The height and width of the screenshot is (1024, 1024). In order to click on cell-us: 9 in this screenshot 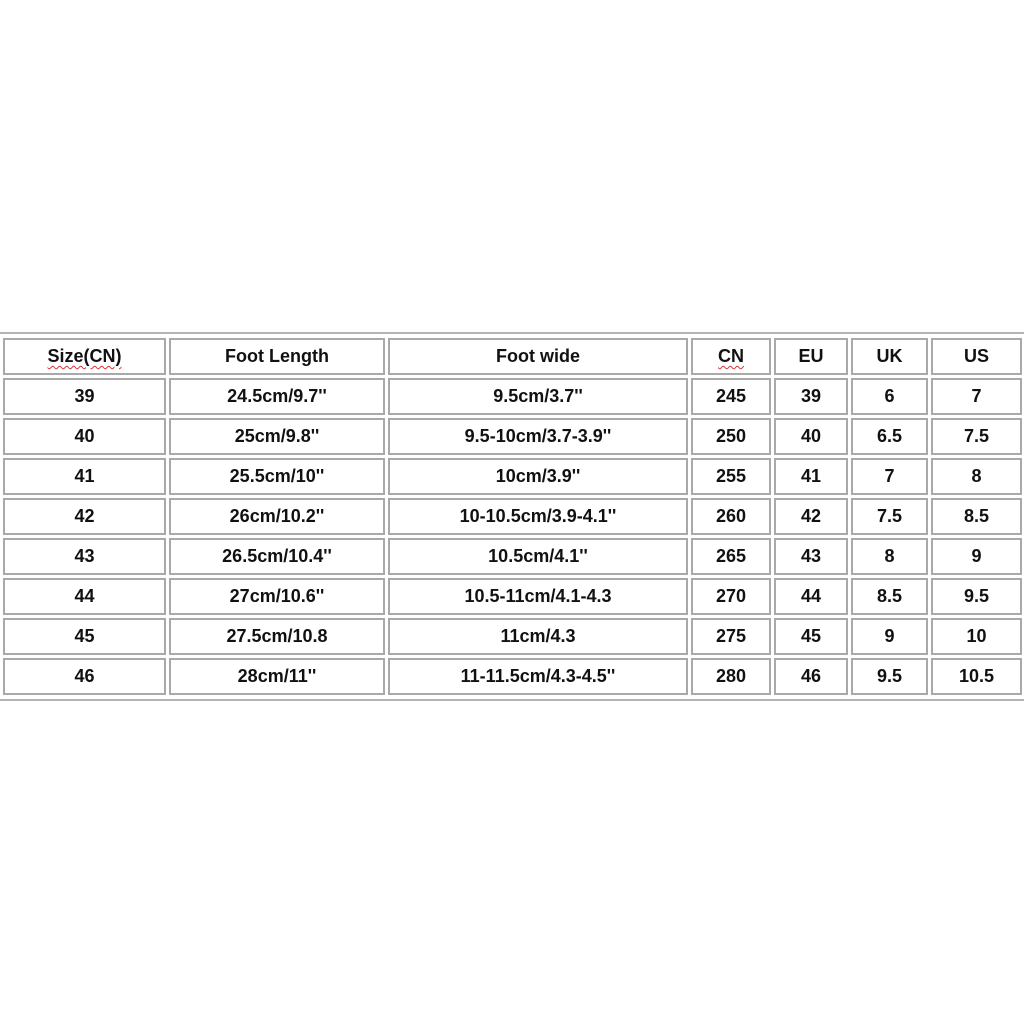, I will do `click(976, 556)`.